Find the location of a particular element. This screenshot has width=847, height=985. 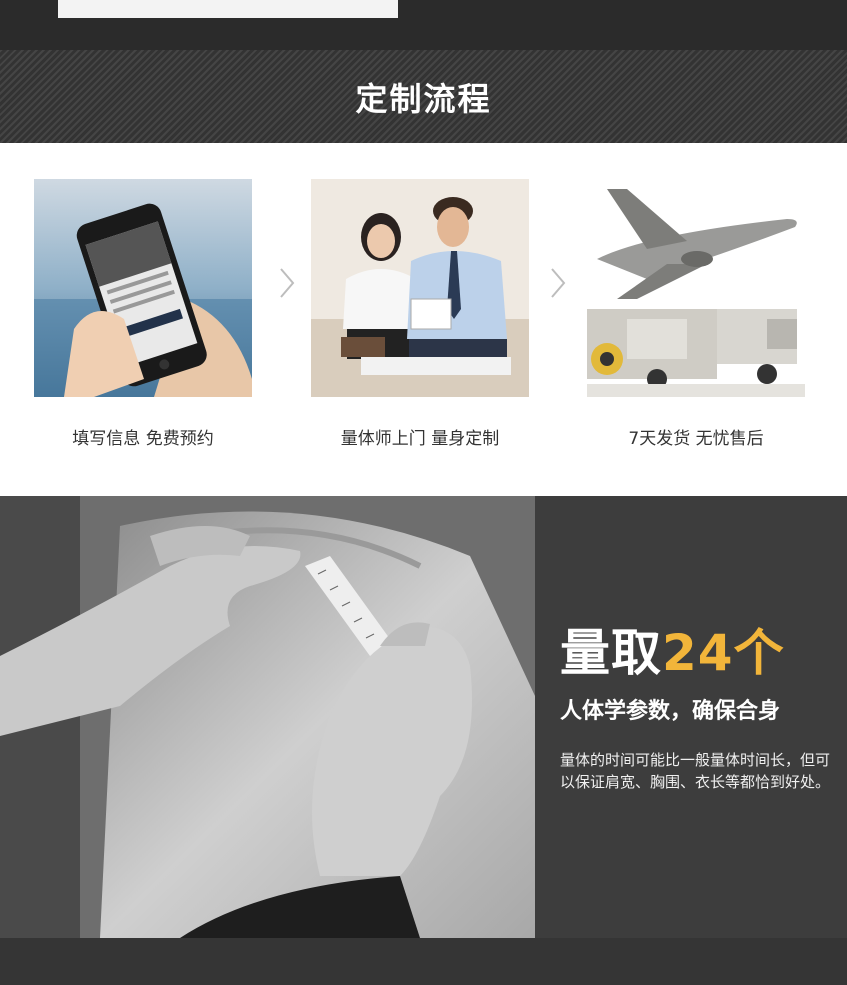

step-3: 7天发货 无忧售后 is located at coordinates (696, 339).